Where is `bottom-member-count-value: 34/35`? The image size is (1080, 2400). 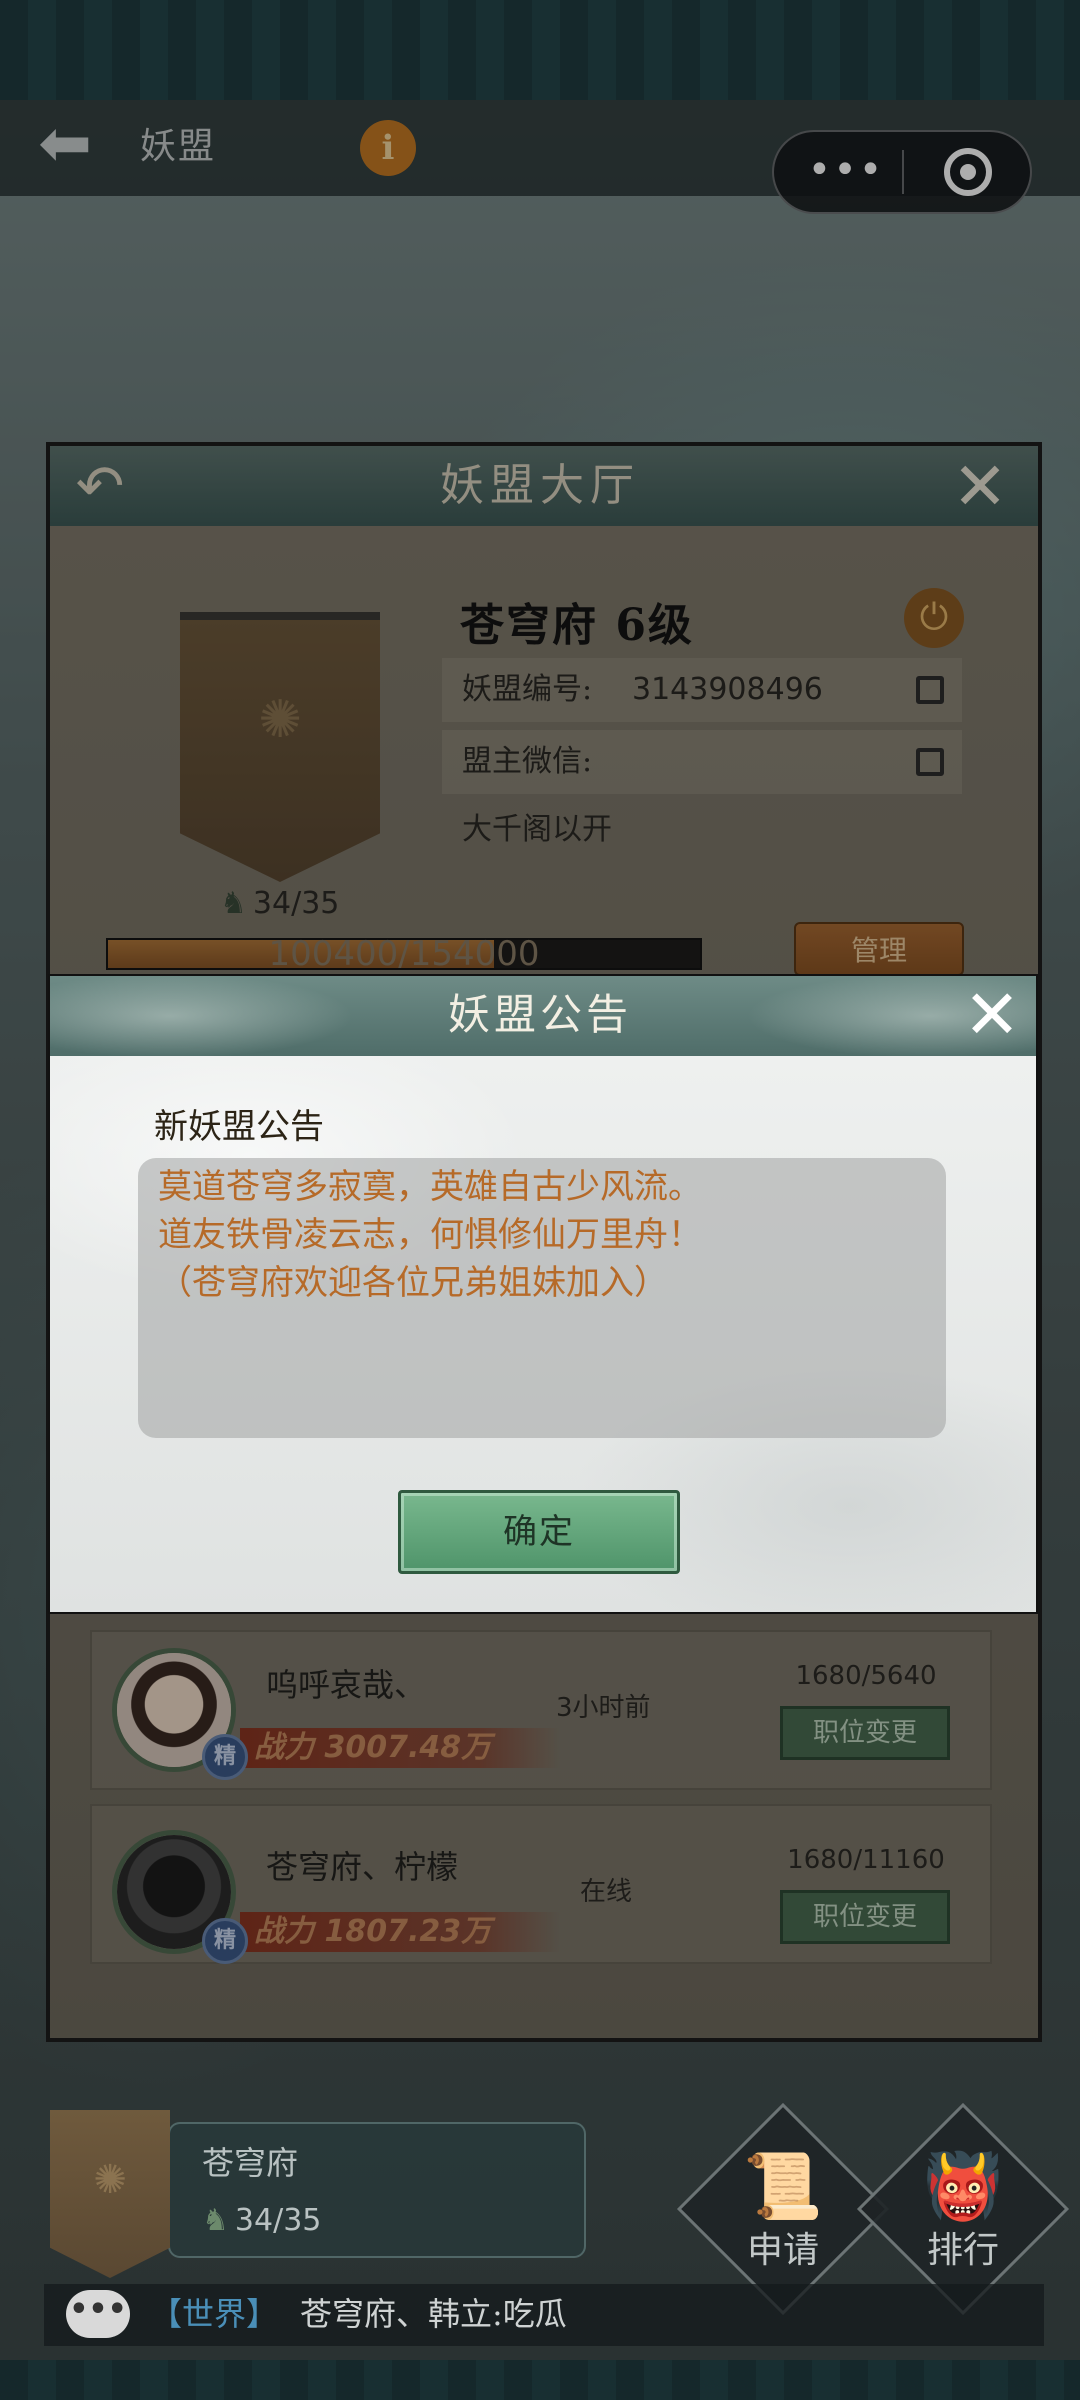 bottom-member-count-value: 34/35 is located at coordinates (278, 2220).